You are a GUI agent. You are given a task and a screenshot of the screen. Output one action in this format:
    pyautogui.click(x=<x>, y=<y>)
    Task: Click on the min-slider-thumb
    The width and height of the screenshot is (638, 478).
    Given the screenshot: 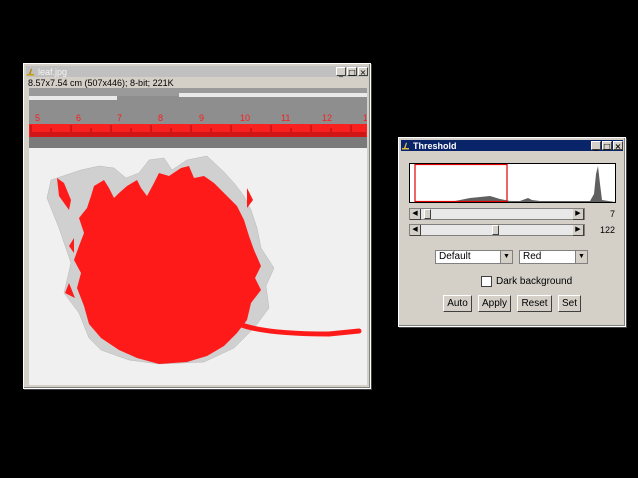 What is the action you would take?
    pyautogui.click(x=428, y=214)
    